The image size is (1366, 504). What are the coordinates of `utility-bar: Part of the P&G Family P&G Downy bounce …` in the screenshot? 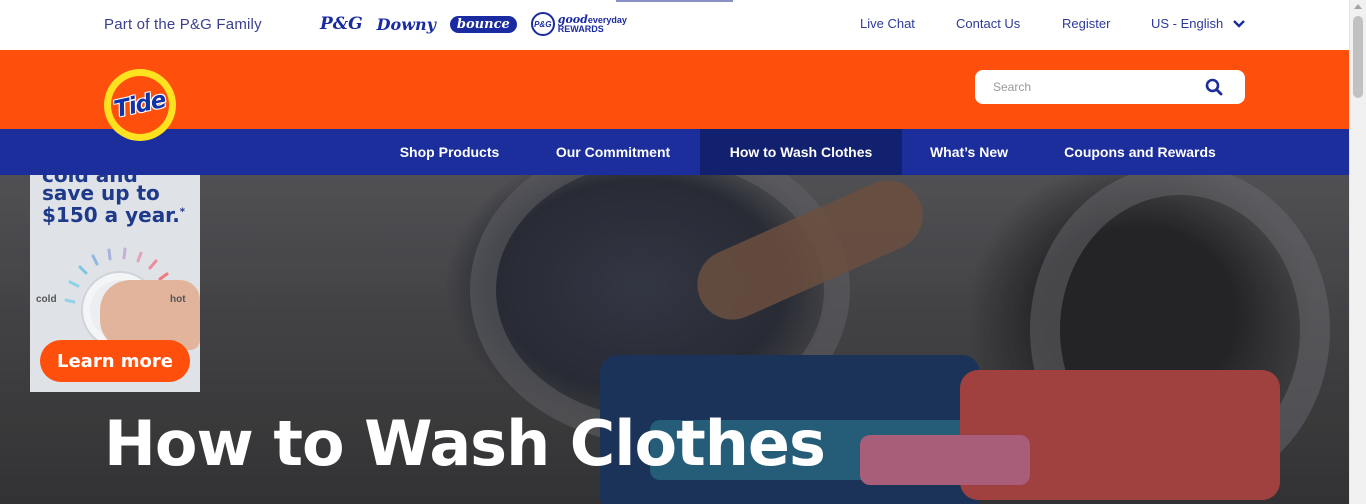 It's located at (674, 25).